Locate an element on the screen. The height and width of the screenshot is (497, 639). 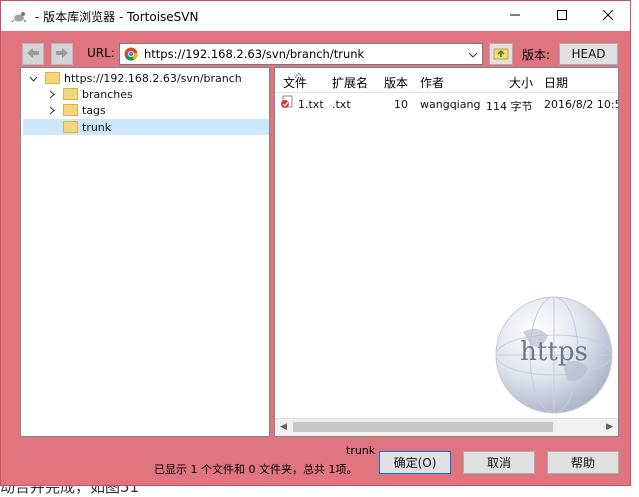
maximize-icon is located at coordinates (562, 16).